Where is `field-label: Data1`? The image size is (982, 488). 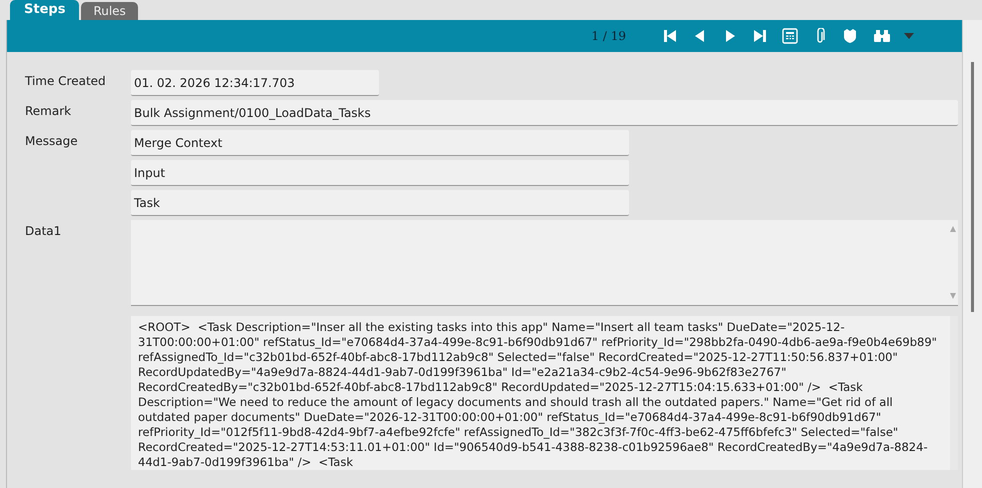
field-label: Data1 is located at coordinates (43, 231).